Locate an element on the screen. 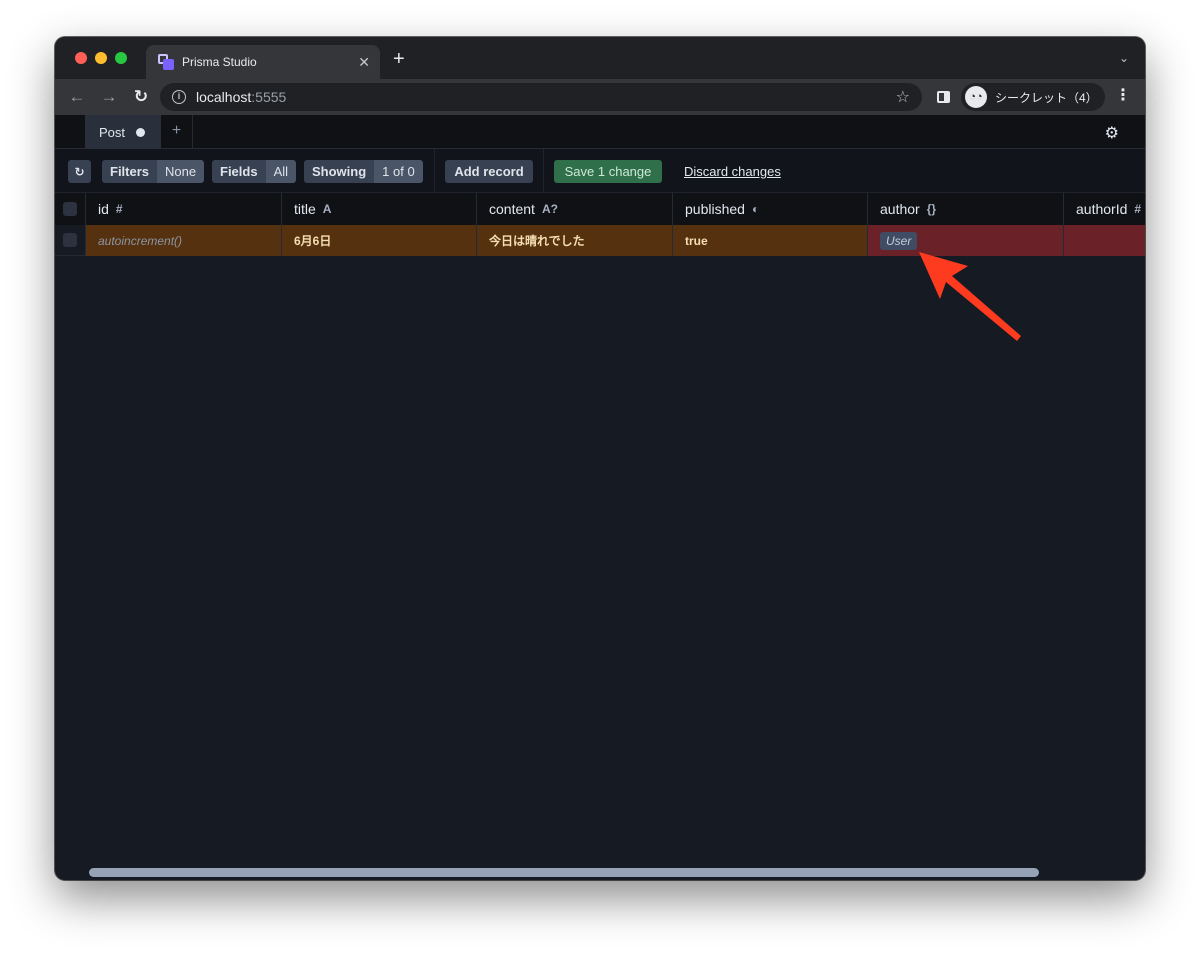 The height and width of the screenshot is (953, 1200). annotation-arrow-icon is located at coordinates (970, 296).